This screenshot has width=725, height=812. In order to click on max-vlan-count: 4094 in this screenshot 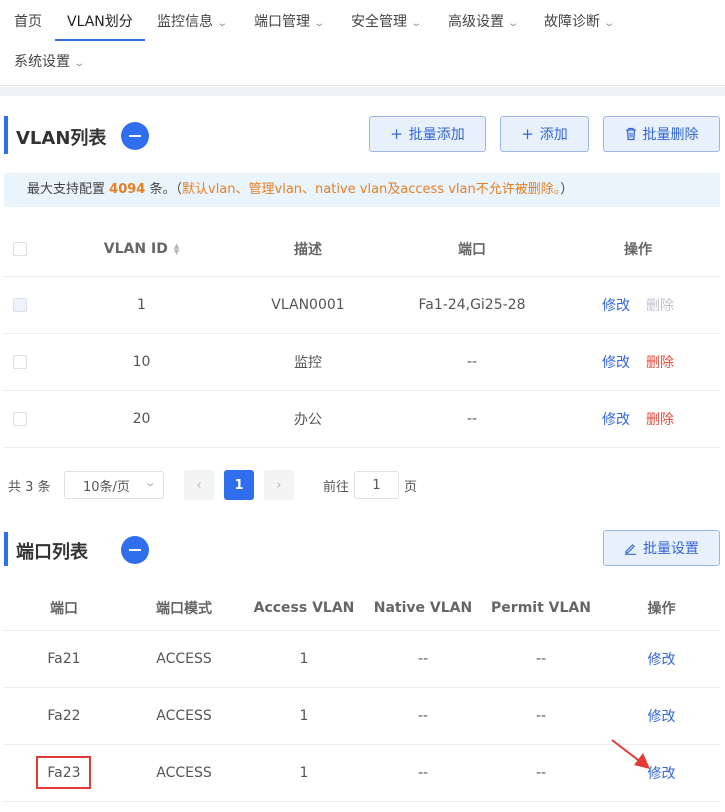, I will do `click(127, 189)`.